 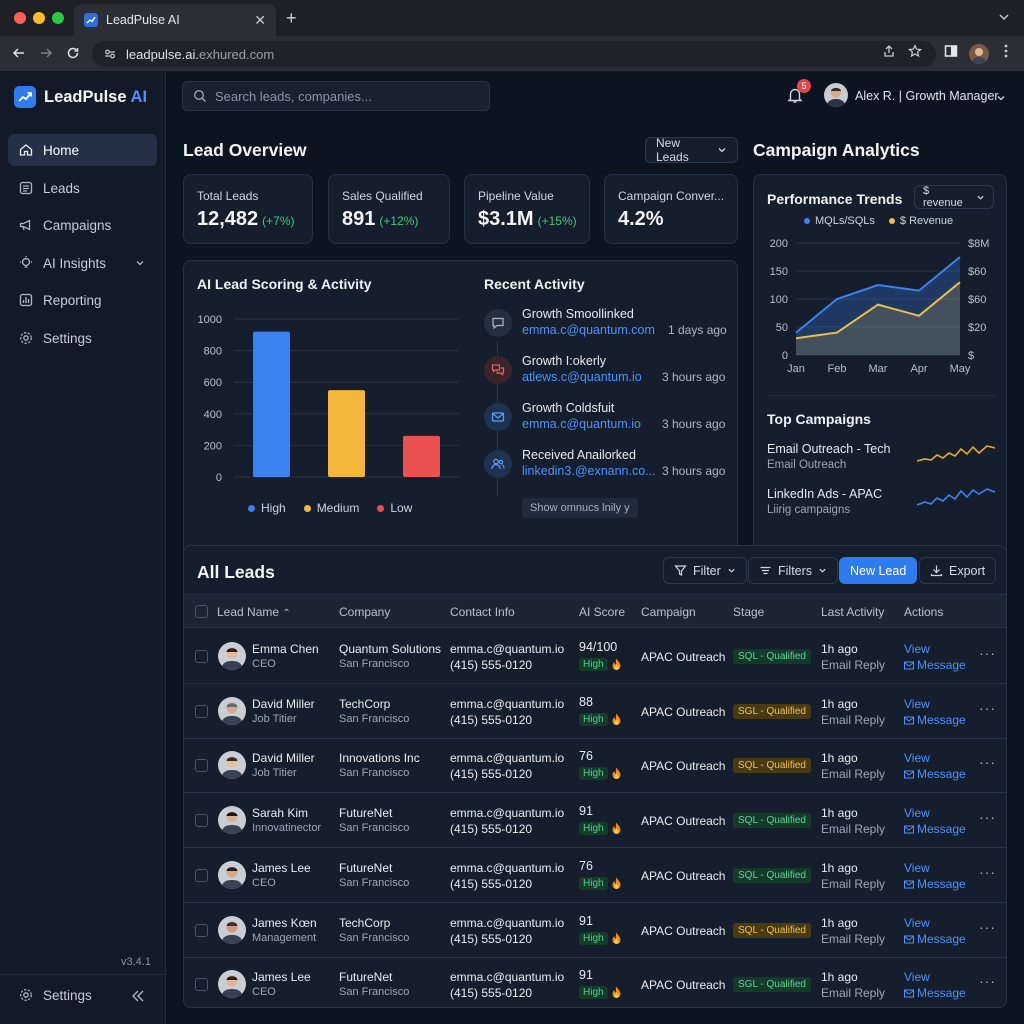 I want to click on column-header-ai-score: AI Score, so click(x=602, y=612).